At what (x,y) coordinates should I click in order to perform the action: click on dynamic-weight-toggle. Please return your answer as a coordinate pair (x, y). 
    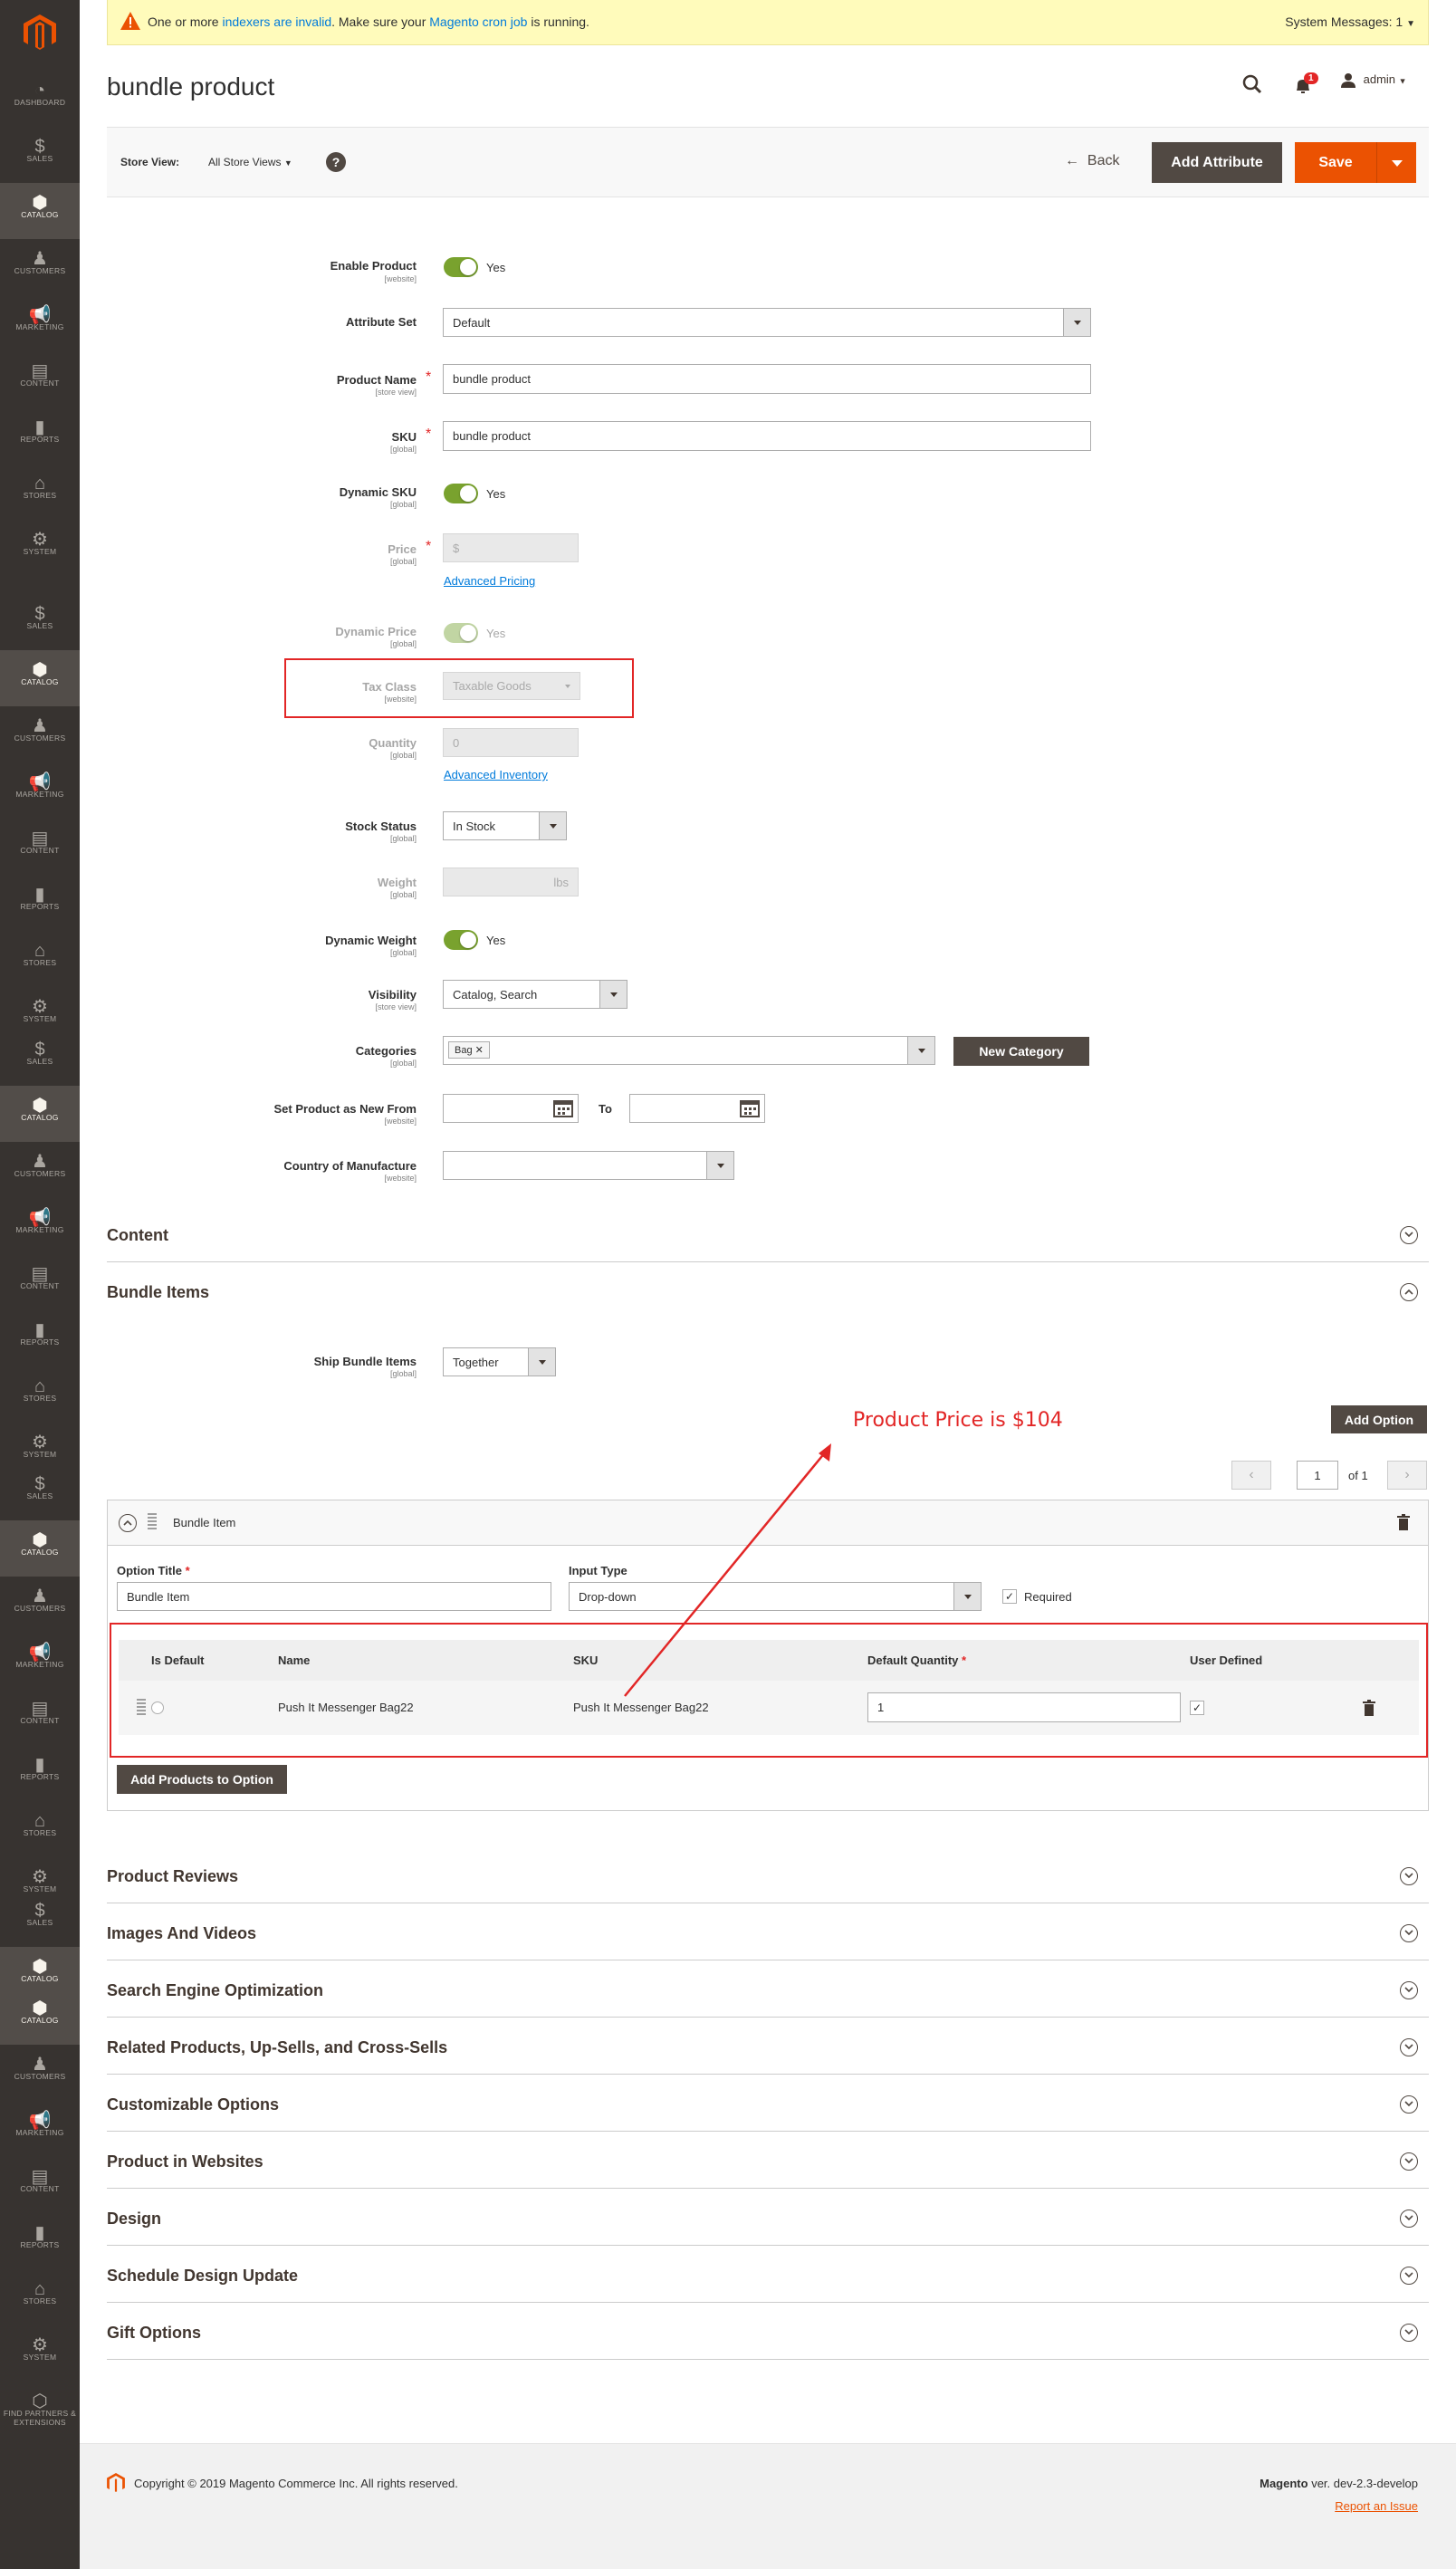
    Looking at the image, I should click on (461, 940).